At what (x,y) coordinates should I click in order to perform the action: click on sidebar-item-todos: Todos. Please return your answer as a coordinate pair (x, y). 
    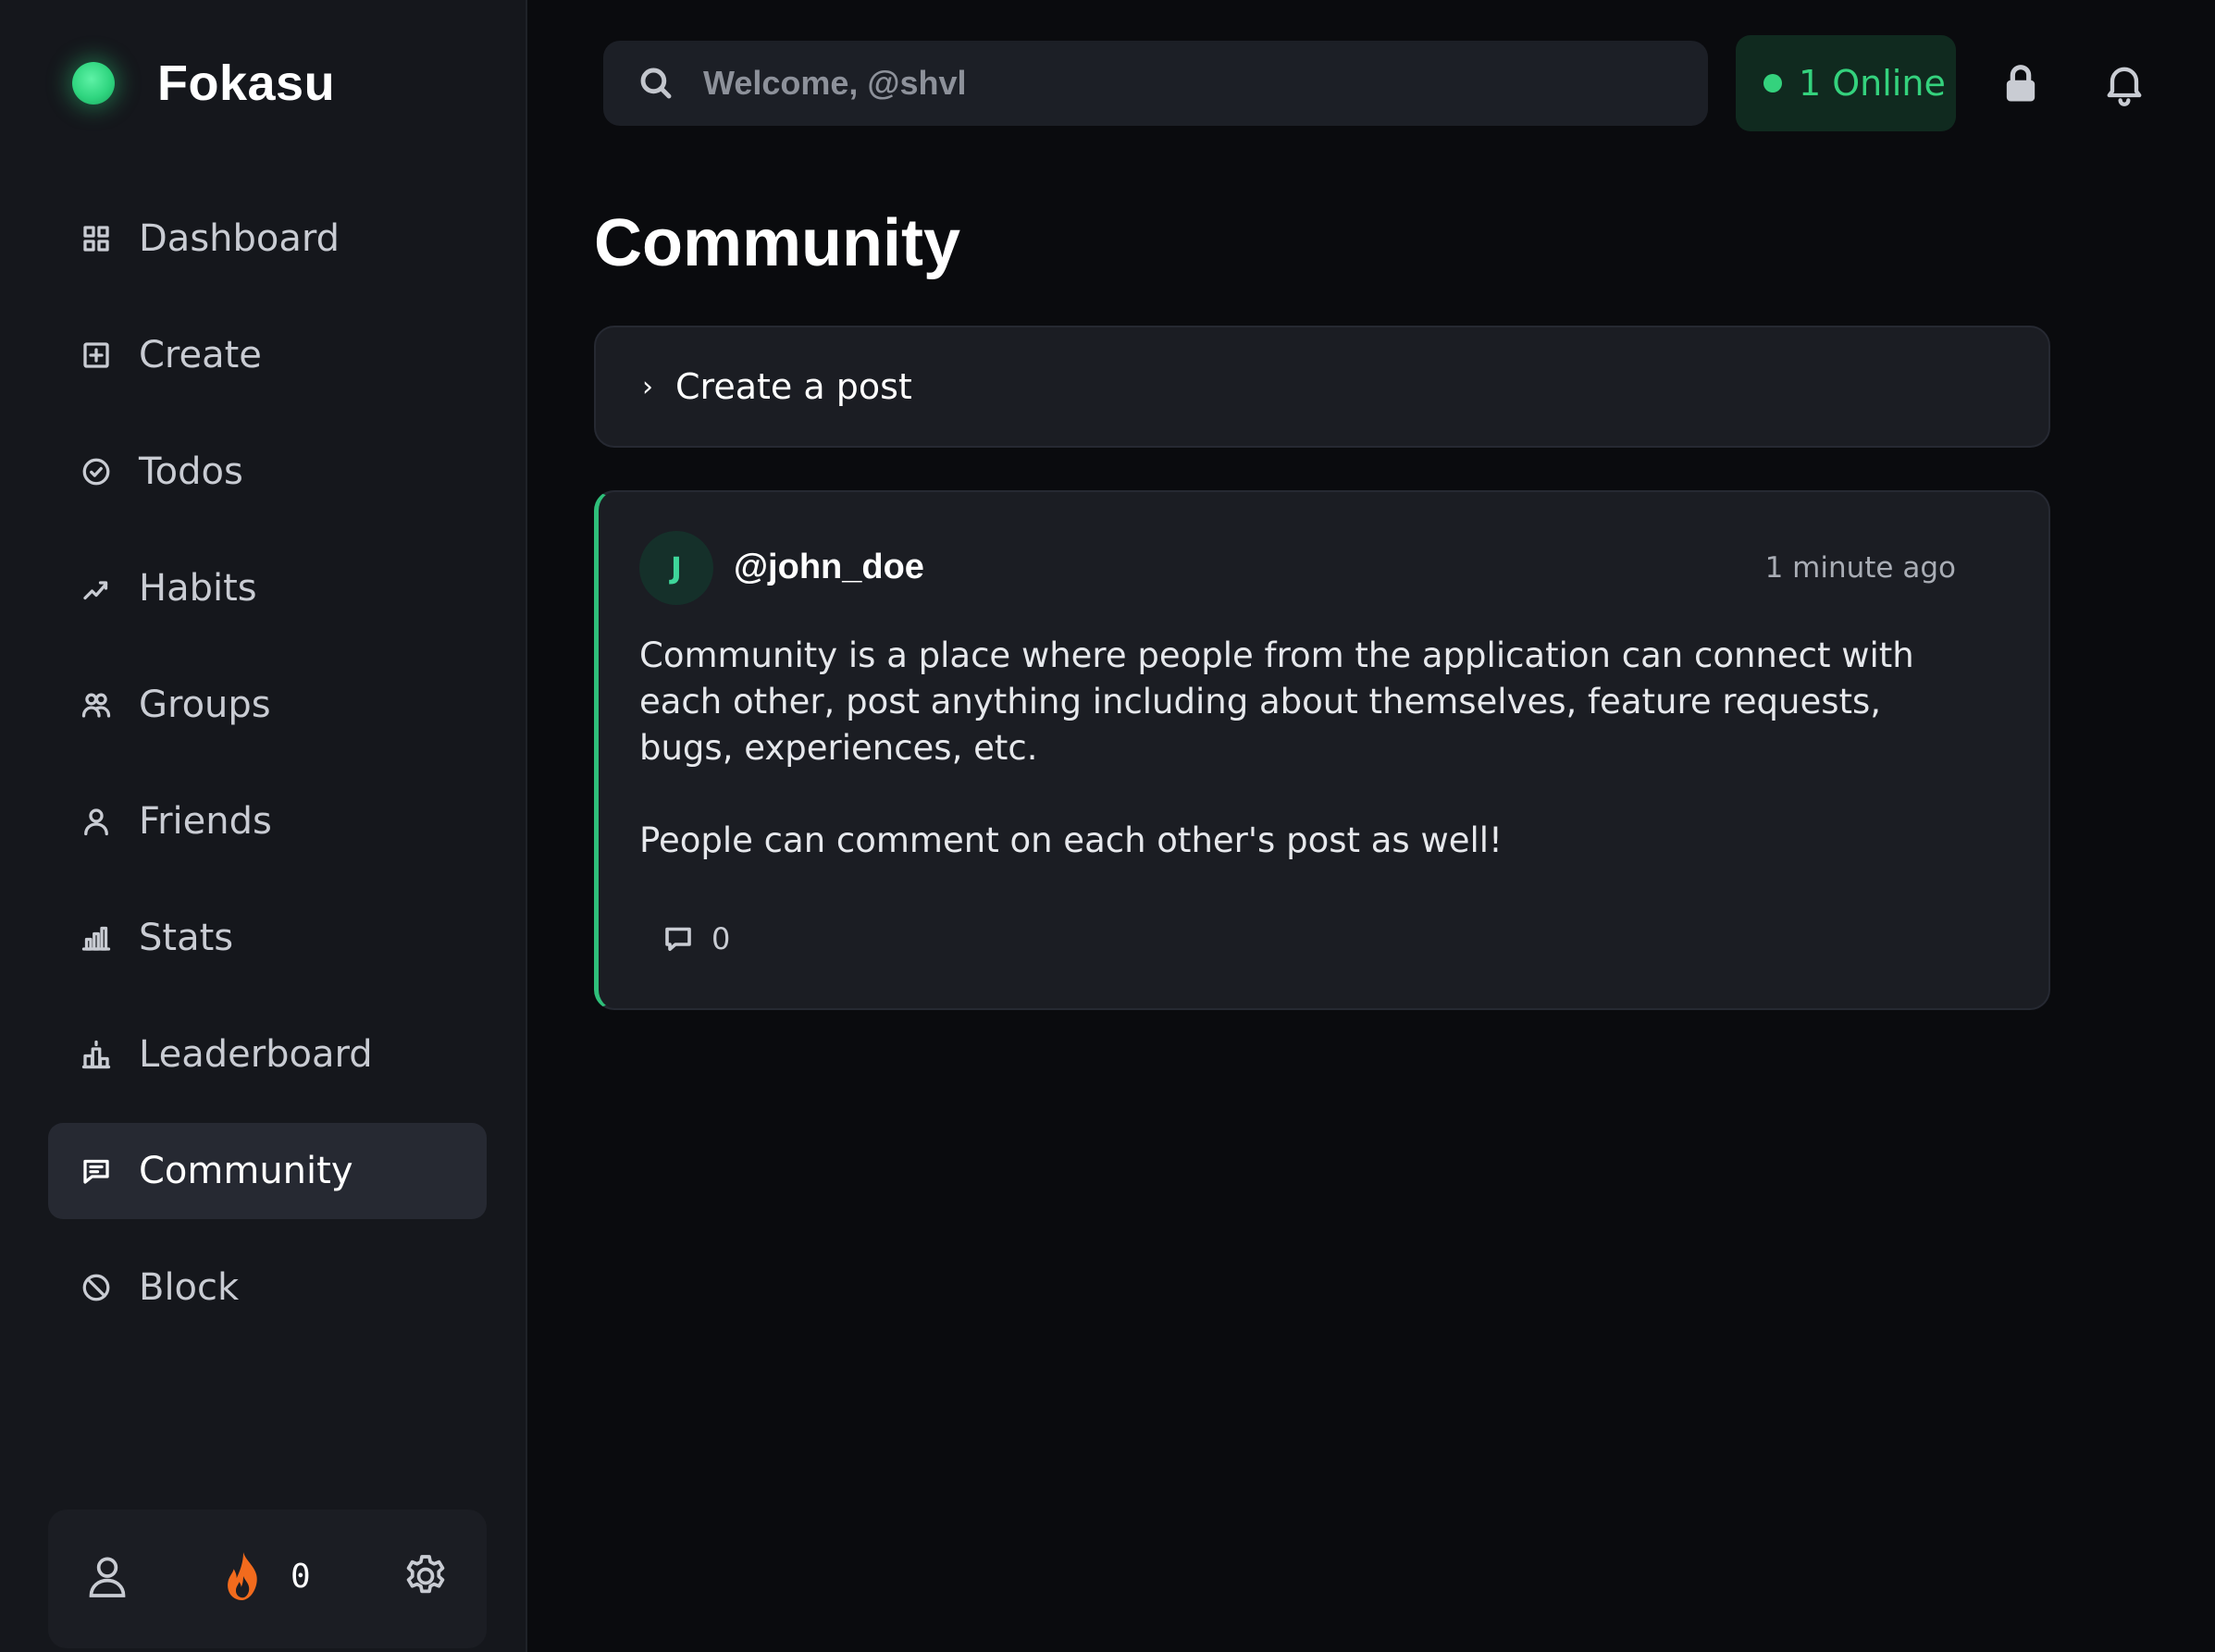
    Looking at the image, I should click on (267, 472).